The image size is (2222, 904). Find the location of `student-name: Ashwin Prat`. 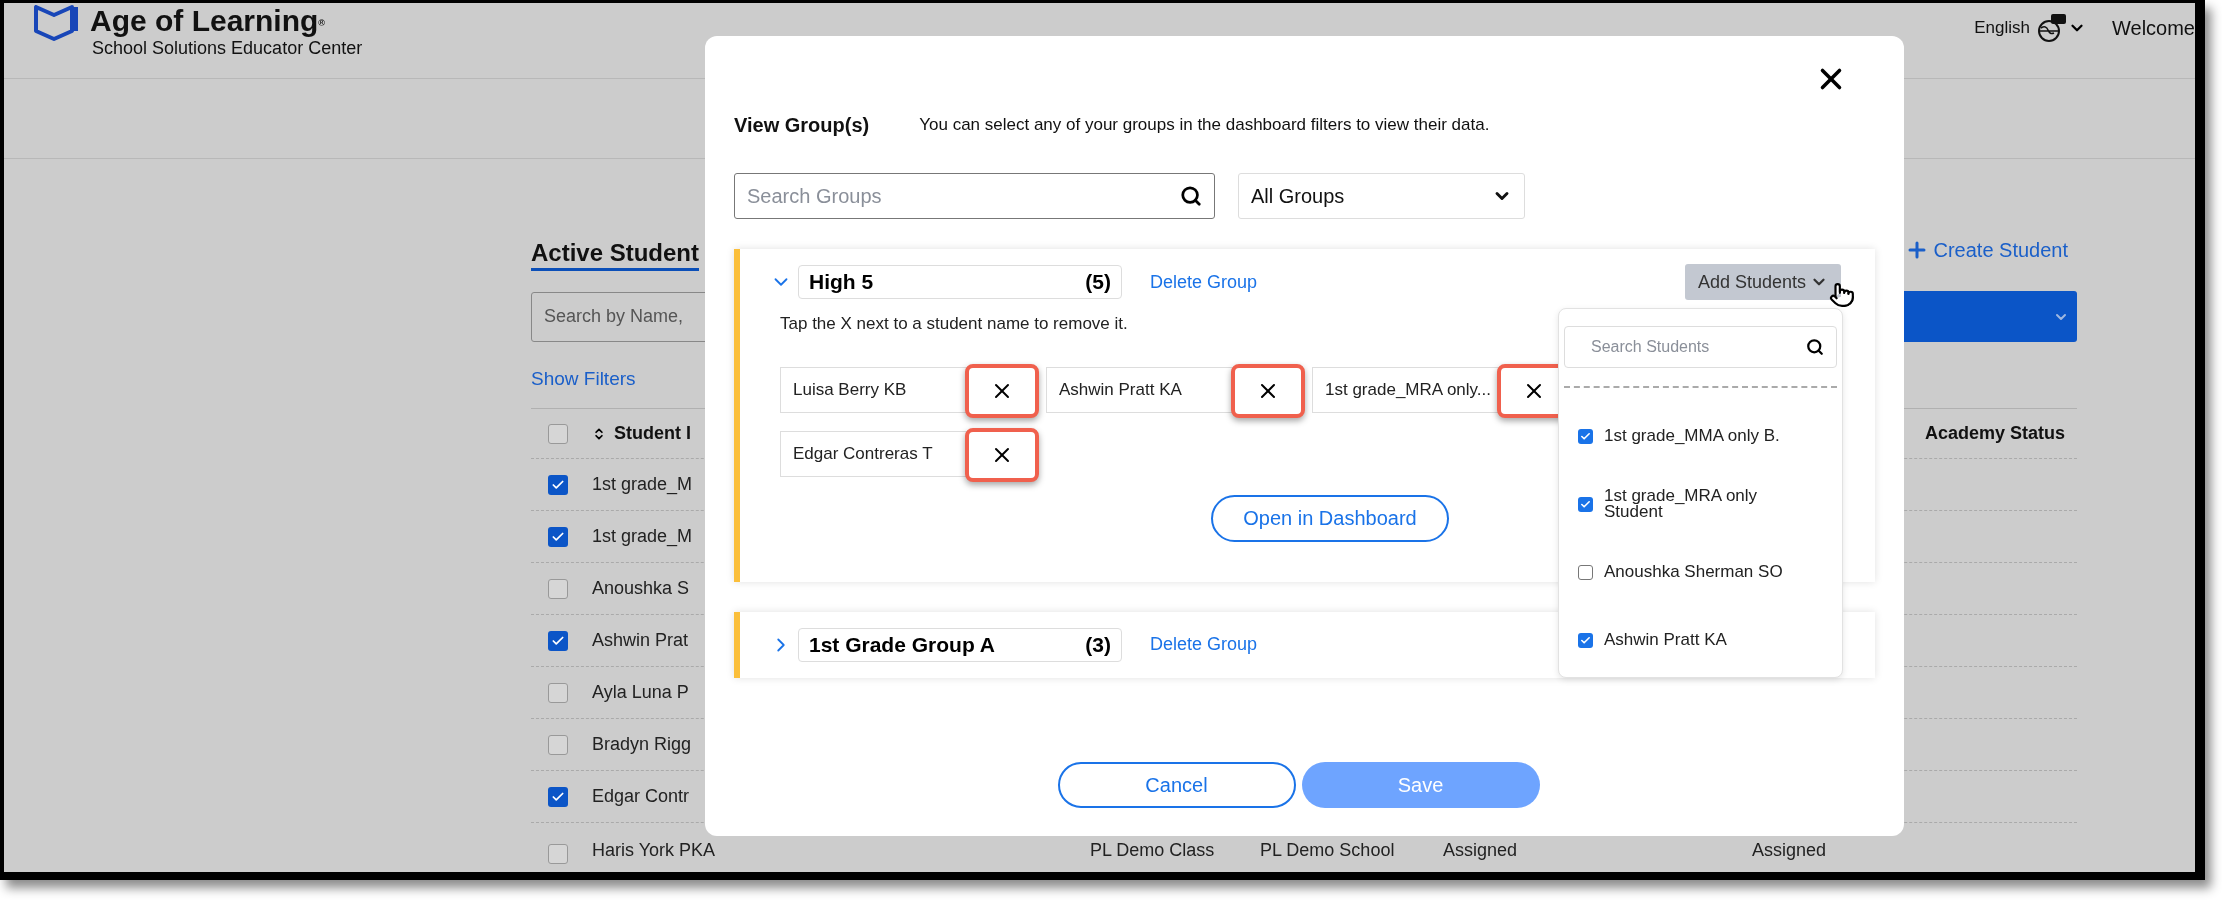

student-name: Ashwin Prat is located at coordinates (640, 640).